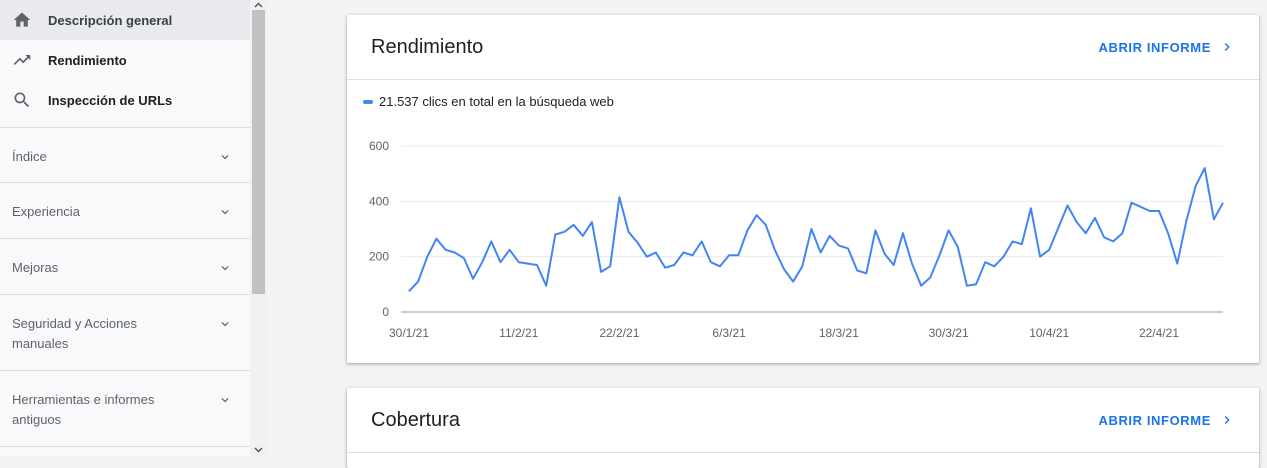 The image size is (1267, 468). I want to click on x-tick-label: 10/4/21, so click(1049, 333).